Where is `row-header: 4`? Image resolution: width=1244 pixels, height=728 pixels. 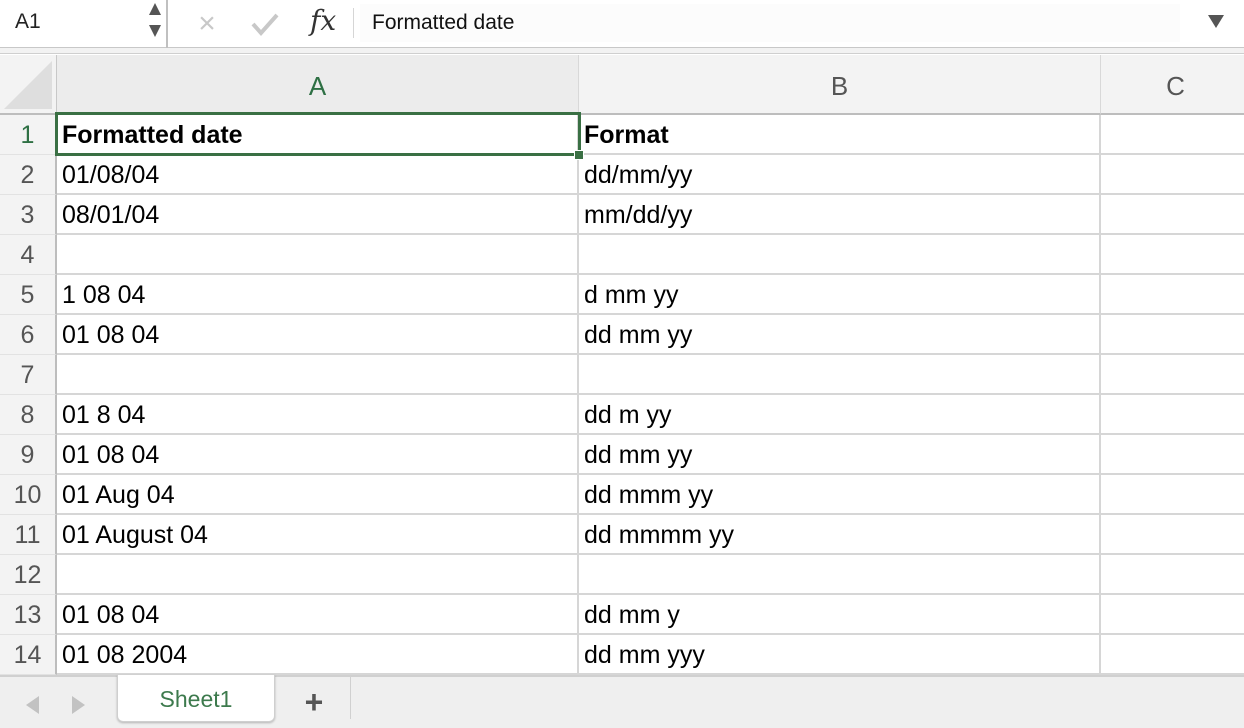
row-header: 4 is located at coordinates (28, 255).